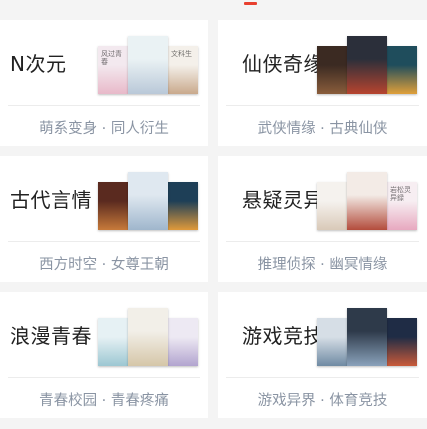 The height and width of the screenshot is (429, 427). What do you see at coordinates (51, 200) in the screenshot?
I see `category-name: 古代言情` at bounding box center [51, 200].